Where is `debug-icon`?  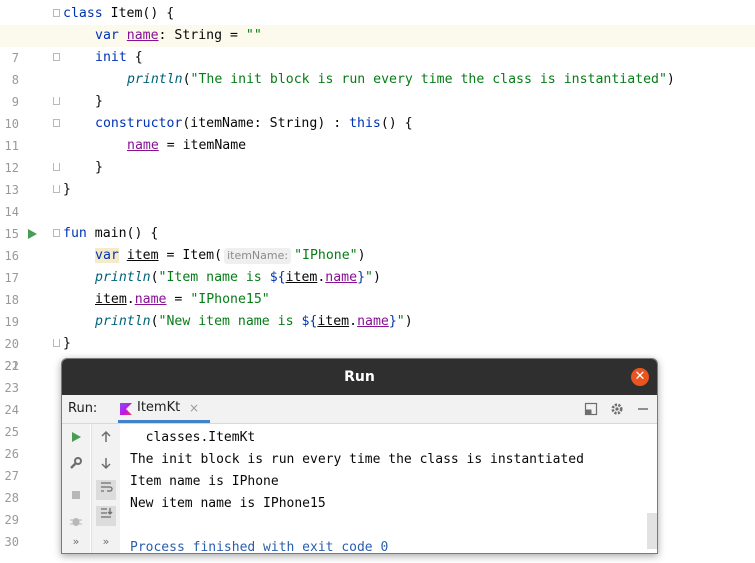
debug-icon is located at coordinates (76, 522).